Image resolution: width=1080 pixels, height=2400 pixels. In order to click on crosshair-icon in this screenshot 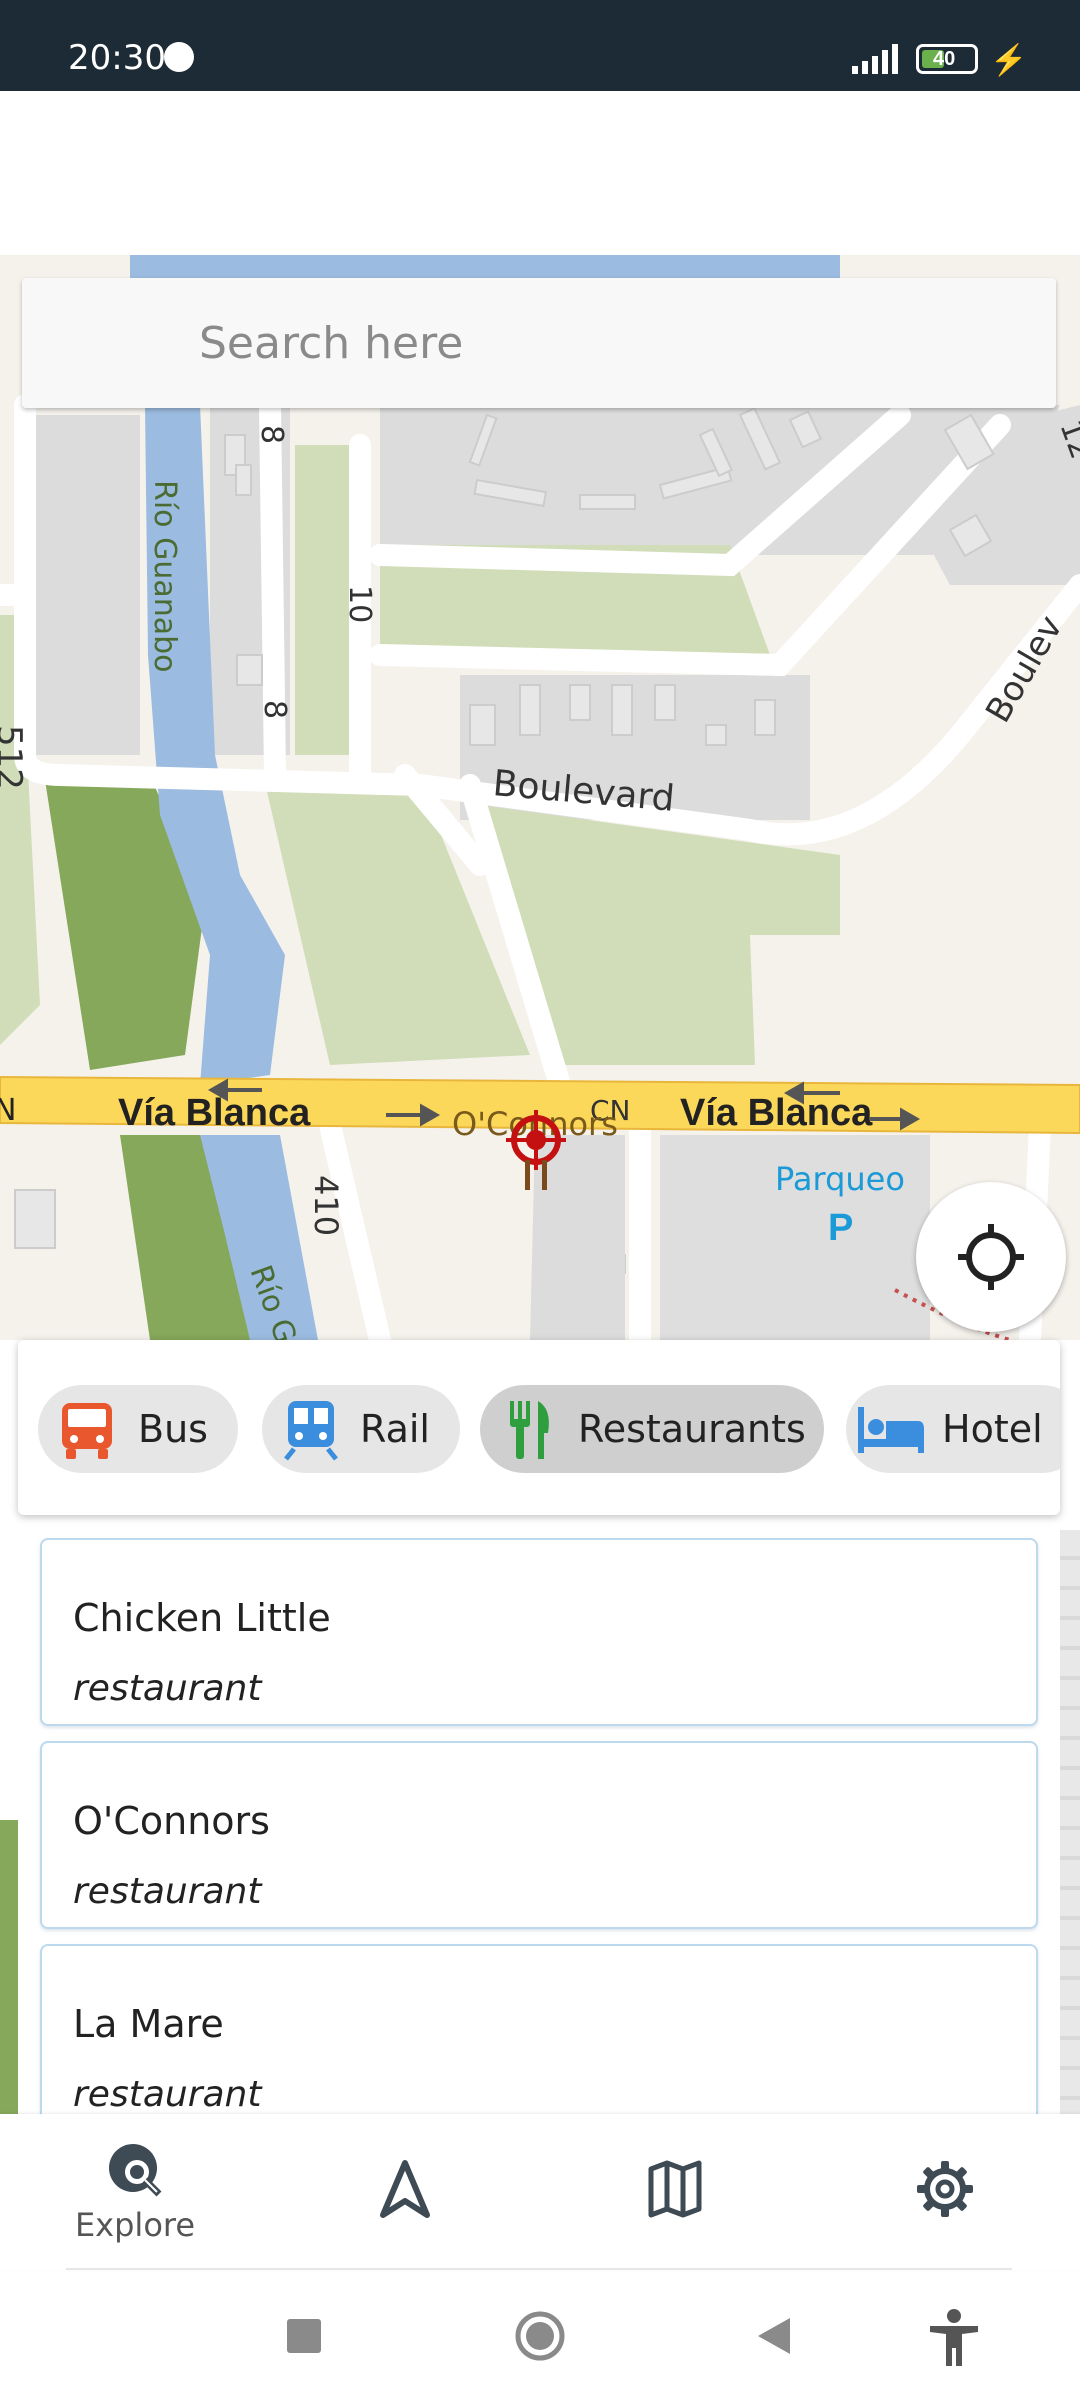, I will do `click(991, 1257)`.